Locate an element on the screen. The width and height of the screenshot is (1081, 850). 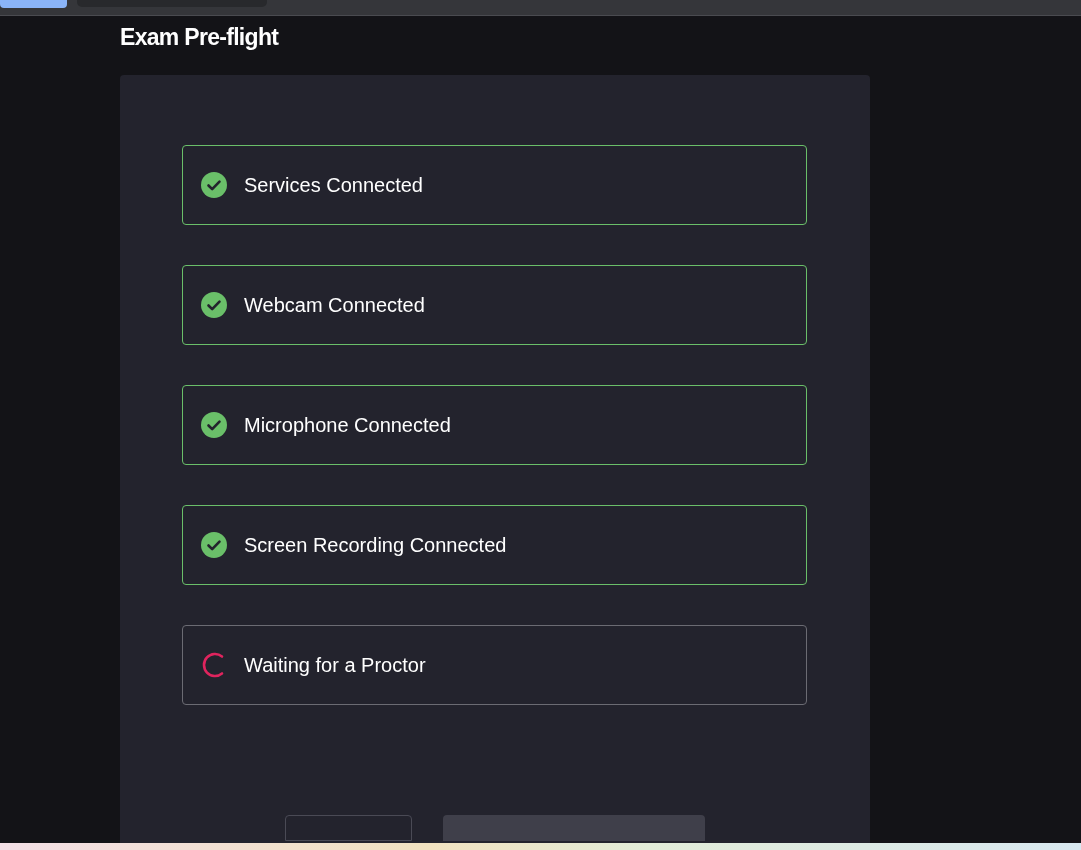
status-label: Services Connected is located at coordinates (333, 185).